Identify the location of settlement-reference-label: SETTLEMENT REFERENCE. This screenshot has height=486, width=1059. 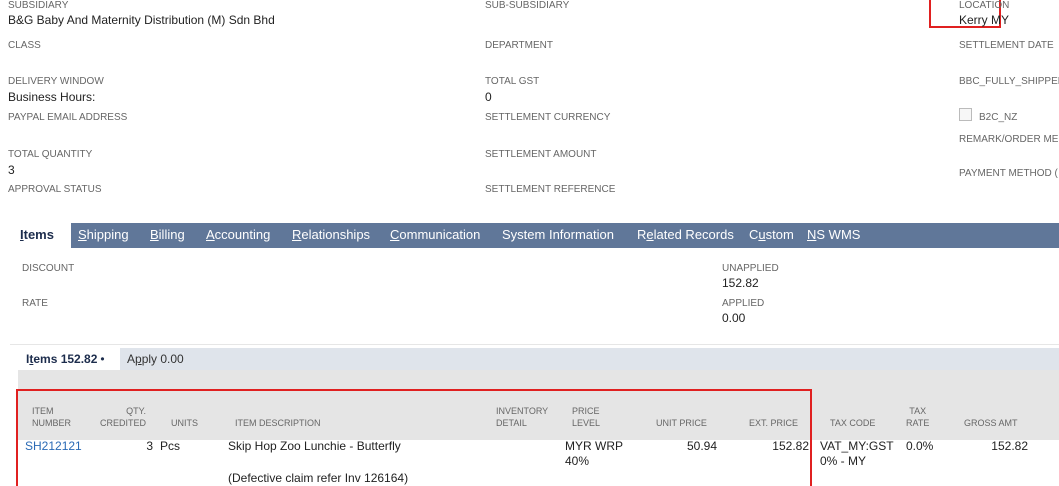
(550, 189).